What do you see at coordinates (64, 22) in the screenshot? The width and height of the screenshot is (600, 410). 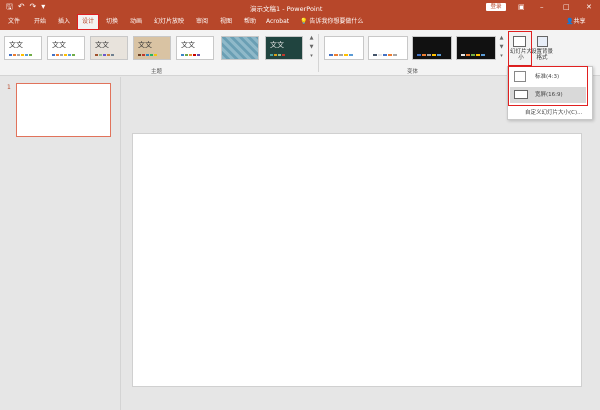 I see `tab-insert: 插入` at bounding box center [64, 22].